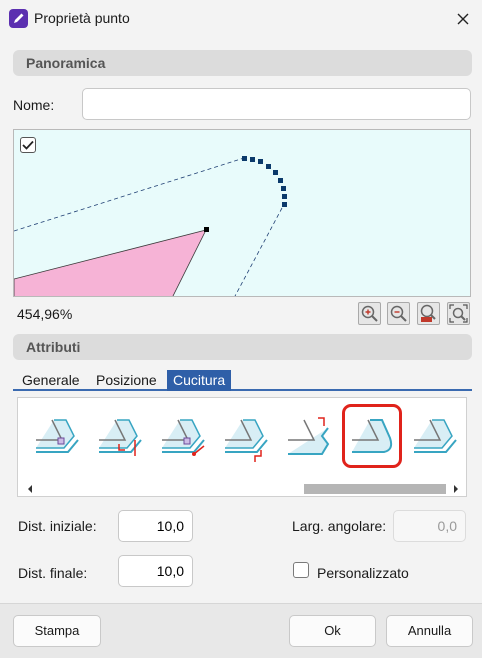 This screenshot has width=482, height=658. I want to click on close-button, so click(463, 19).